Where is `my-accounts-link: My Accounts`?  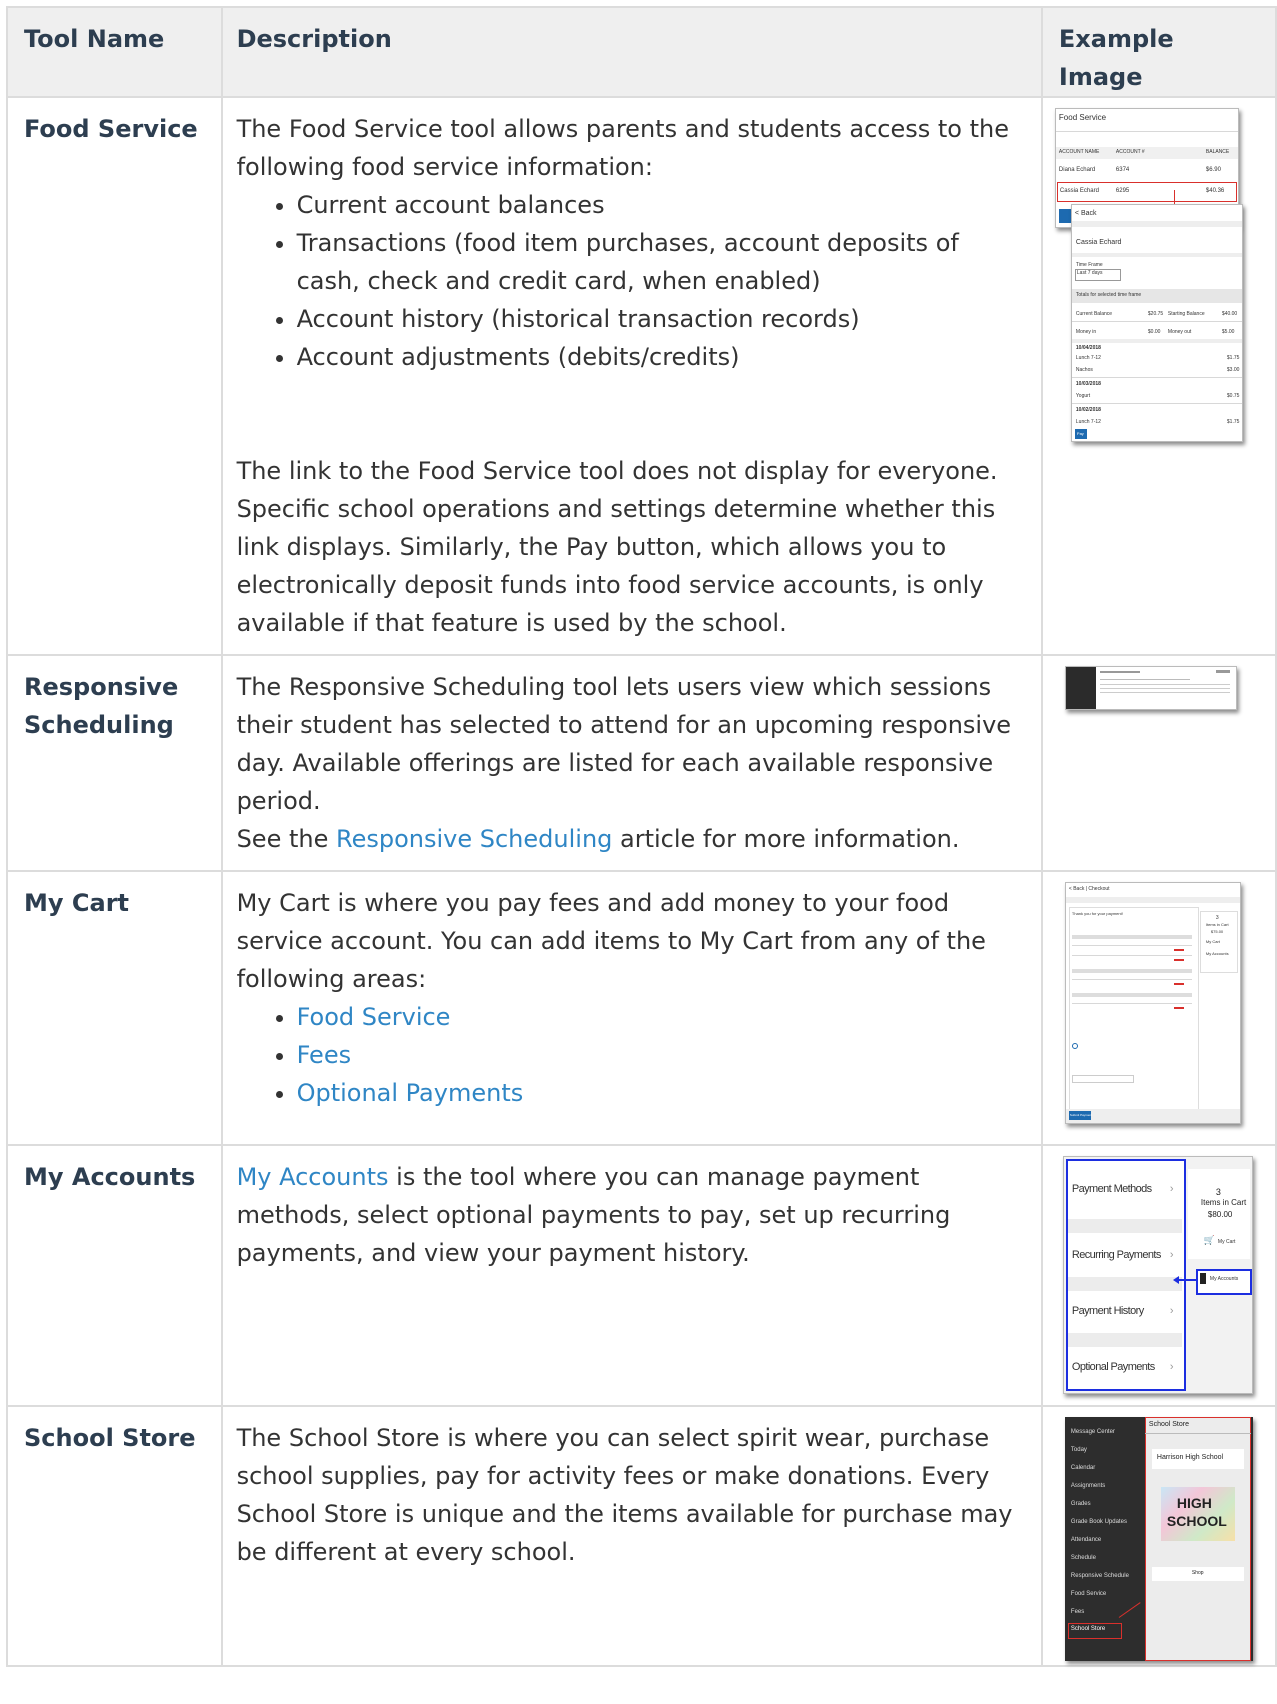
my-accounts-link: My Accounts is located at coordinates (313, 1177).